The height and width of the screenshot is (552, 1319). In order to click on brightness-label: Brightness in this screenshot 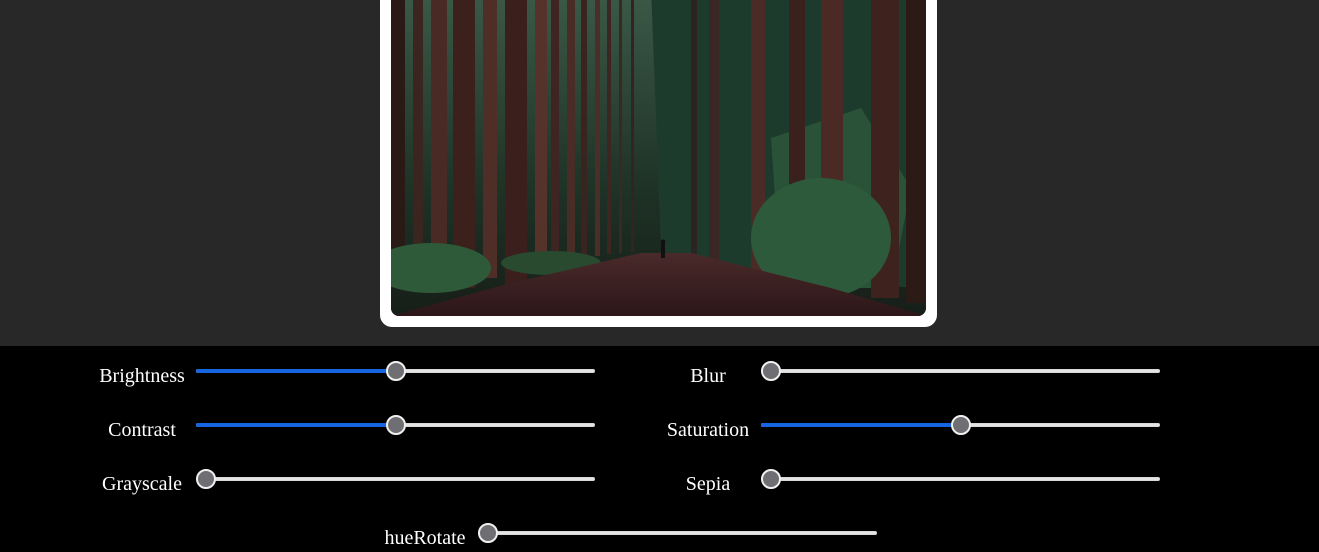, I will do `click(142, 376)`.